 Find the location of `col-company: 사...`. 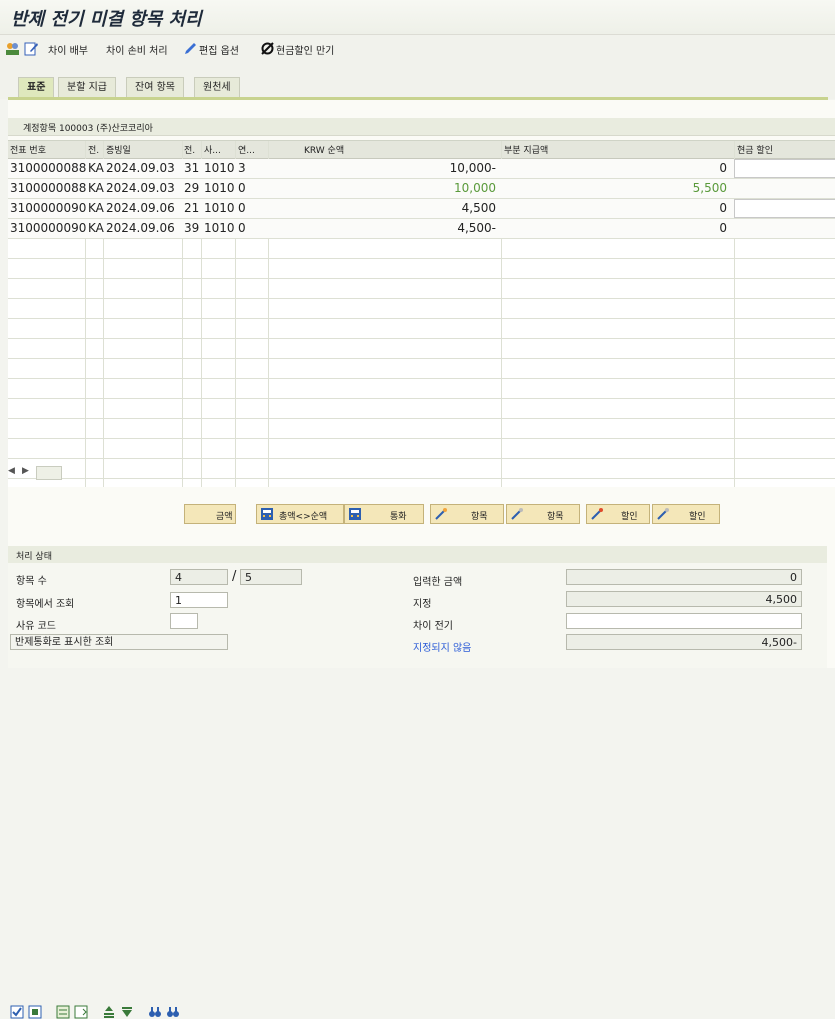

col-company: 사... is located at coordinates (212, 149).